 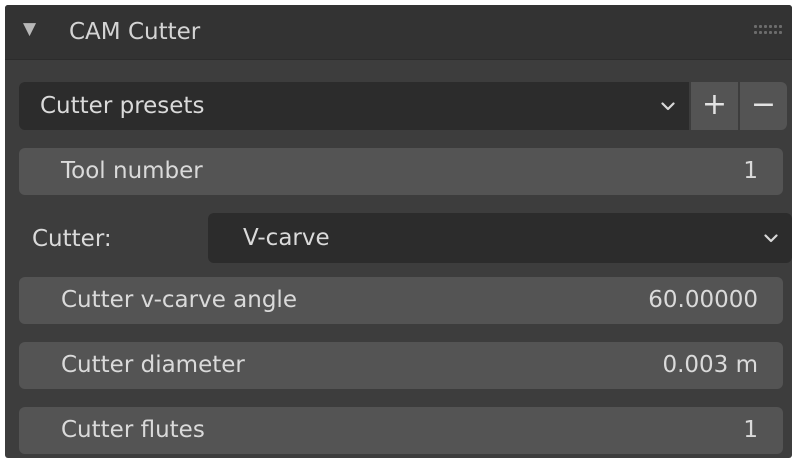 I want to click on cutter-diameter-label: Cutter diameter, so click(x=153, y=365).